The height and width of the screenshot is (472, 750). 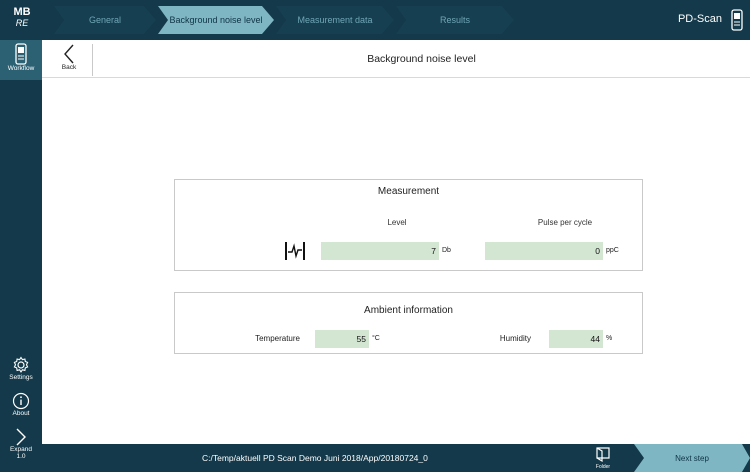 I want to click on folder-icon, so click(x=603, y=455).